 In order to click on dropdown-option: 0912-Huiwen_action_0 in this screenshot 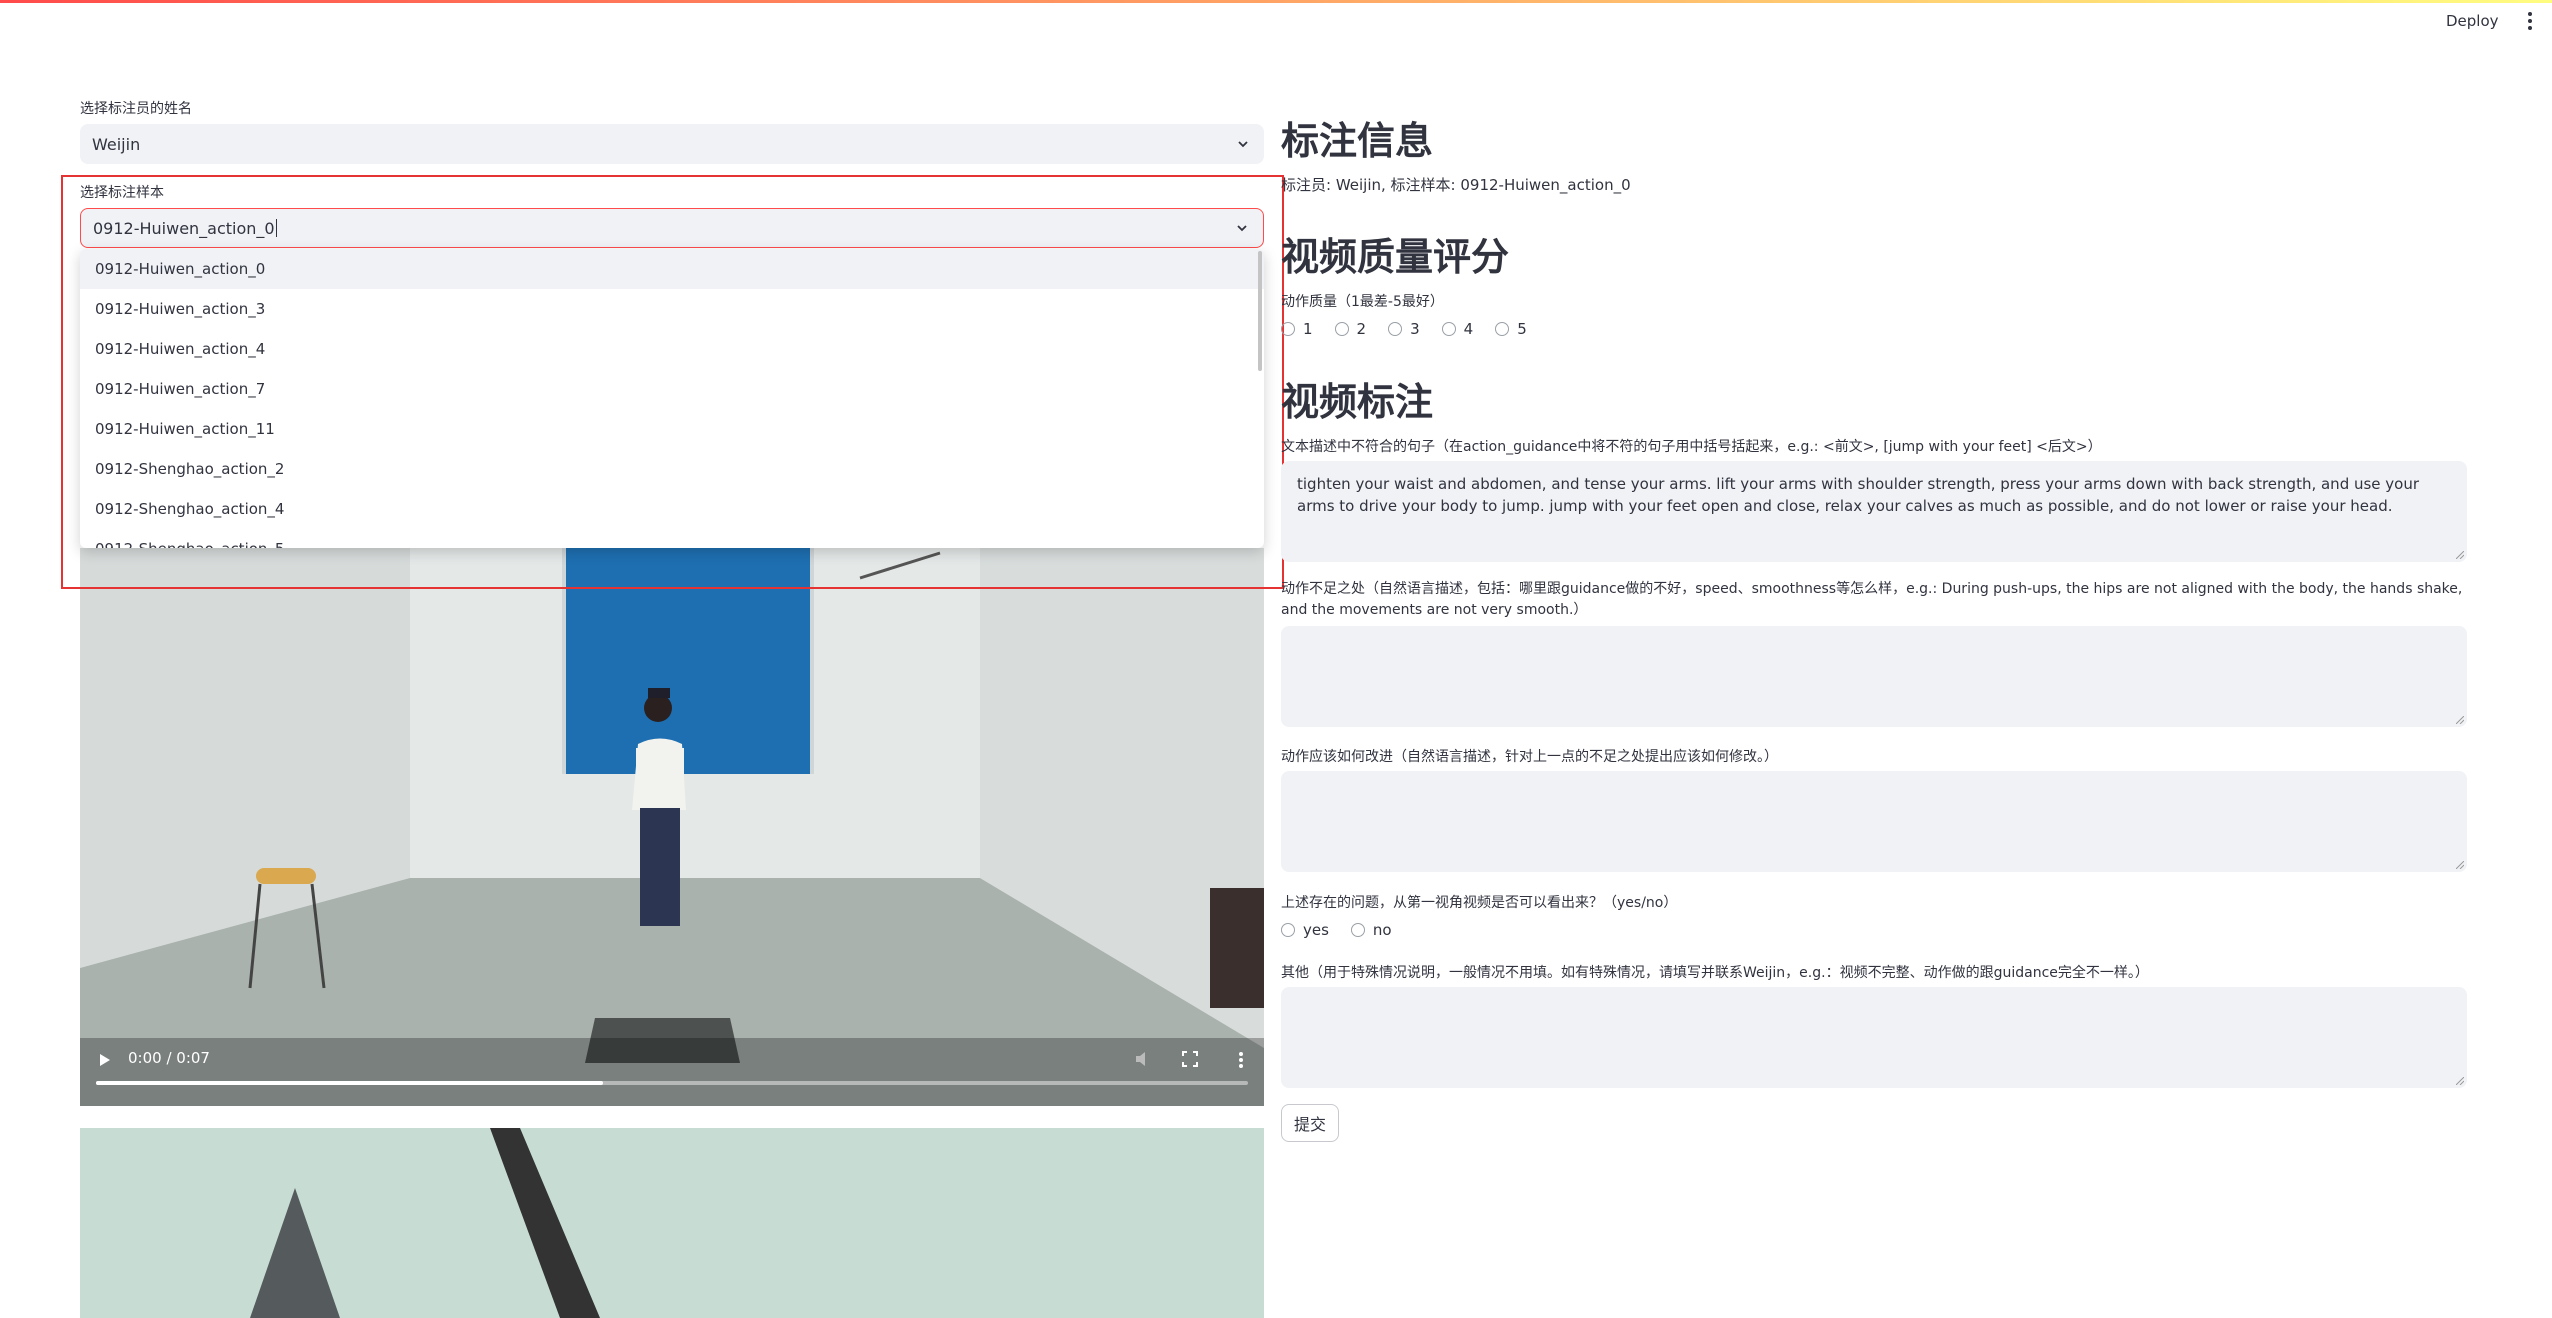, I will do `click(672, 269)`.